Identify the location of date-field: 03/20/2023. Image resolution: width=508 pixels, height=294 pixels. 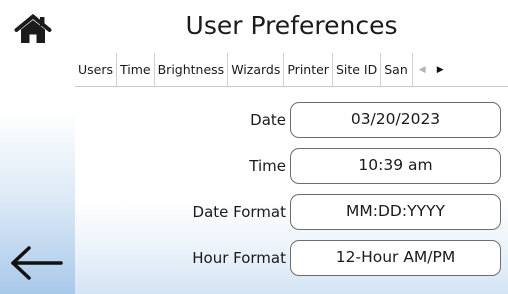
(395, 120).